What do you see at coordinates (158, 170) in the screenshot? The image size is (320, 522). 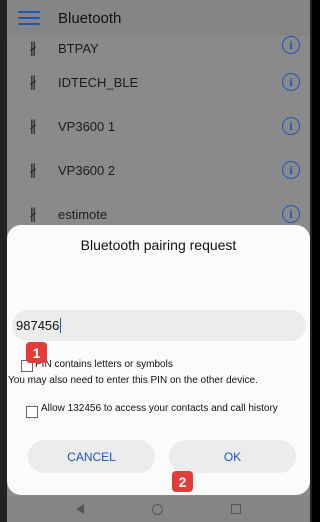 I see `device-row-vp3600-2: ∦ VP3600 2 i` at bounding box center [158, 170].